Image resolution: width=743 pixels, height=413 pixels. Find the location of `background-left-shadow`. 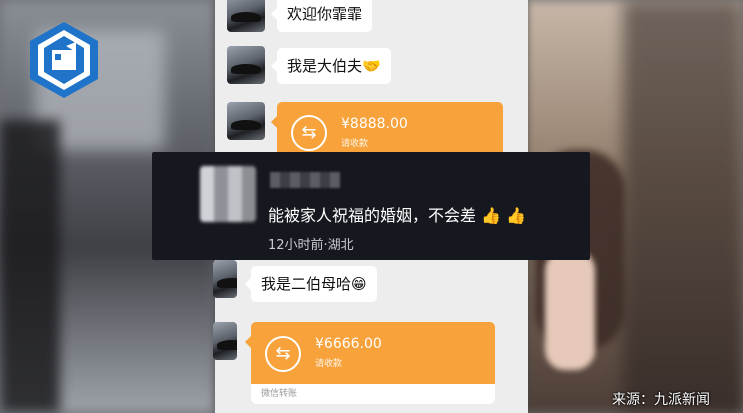

background-left-shadow is located at coordinates (30, 266).